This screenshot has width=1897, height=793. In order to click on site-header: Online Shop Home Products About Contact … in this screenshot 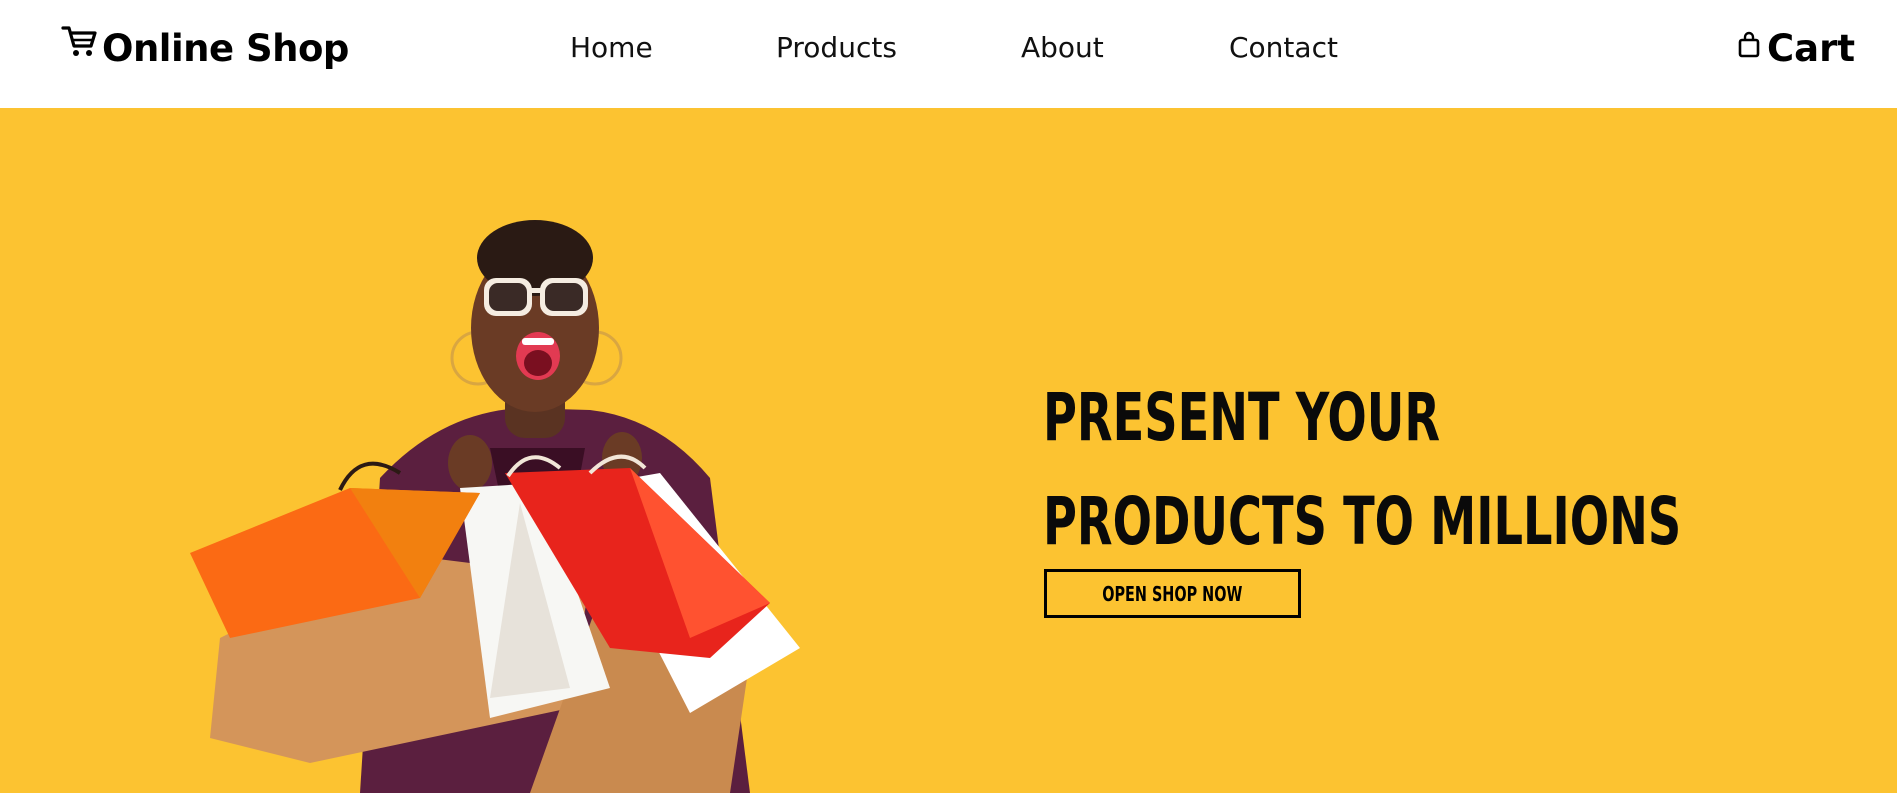, I will do `click(948, 54)`.